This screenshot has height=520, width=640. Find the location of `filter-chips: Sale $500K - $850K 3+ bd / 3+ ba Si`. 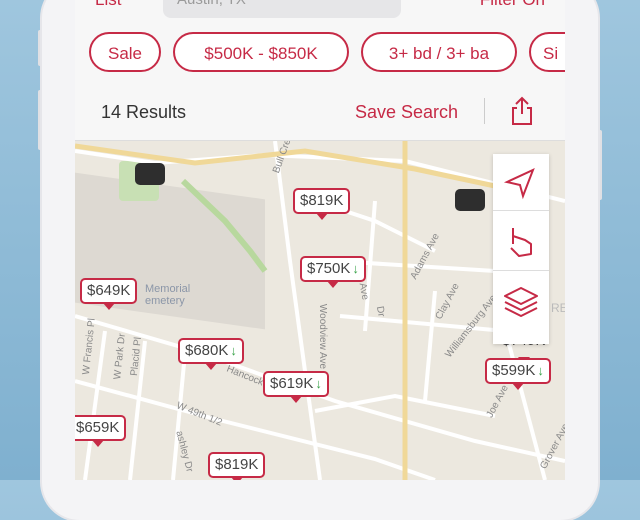

filter-chips: Sale $500K - $850K 3+ bd / 3+ ba Si is located at coordinates (320, 53).